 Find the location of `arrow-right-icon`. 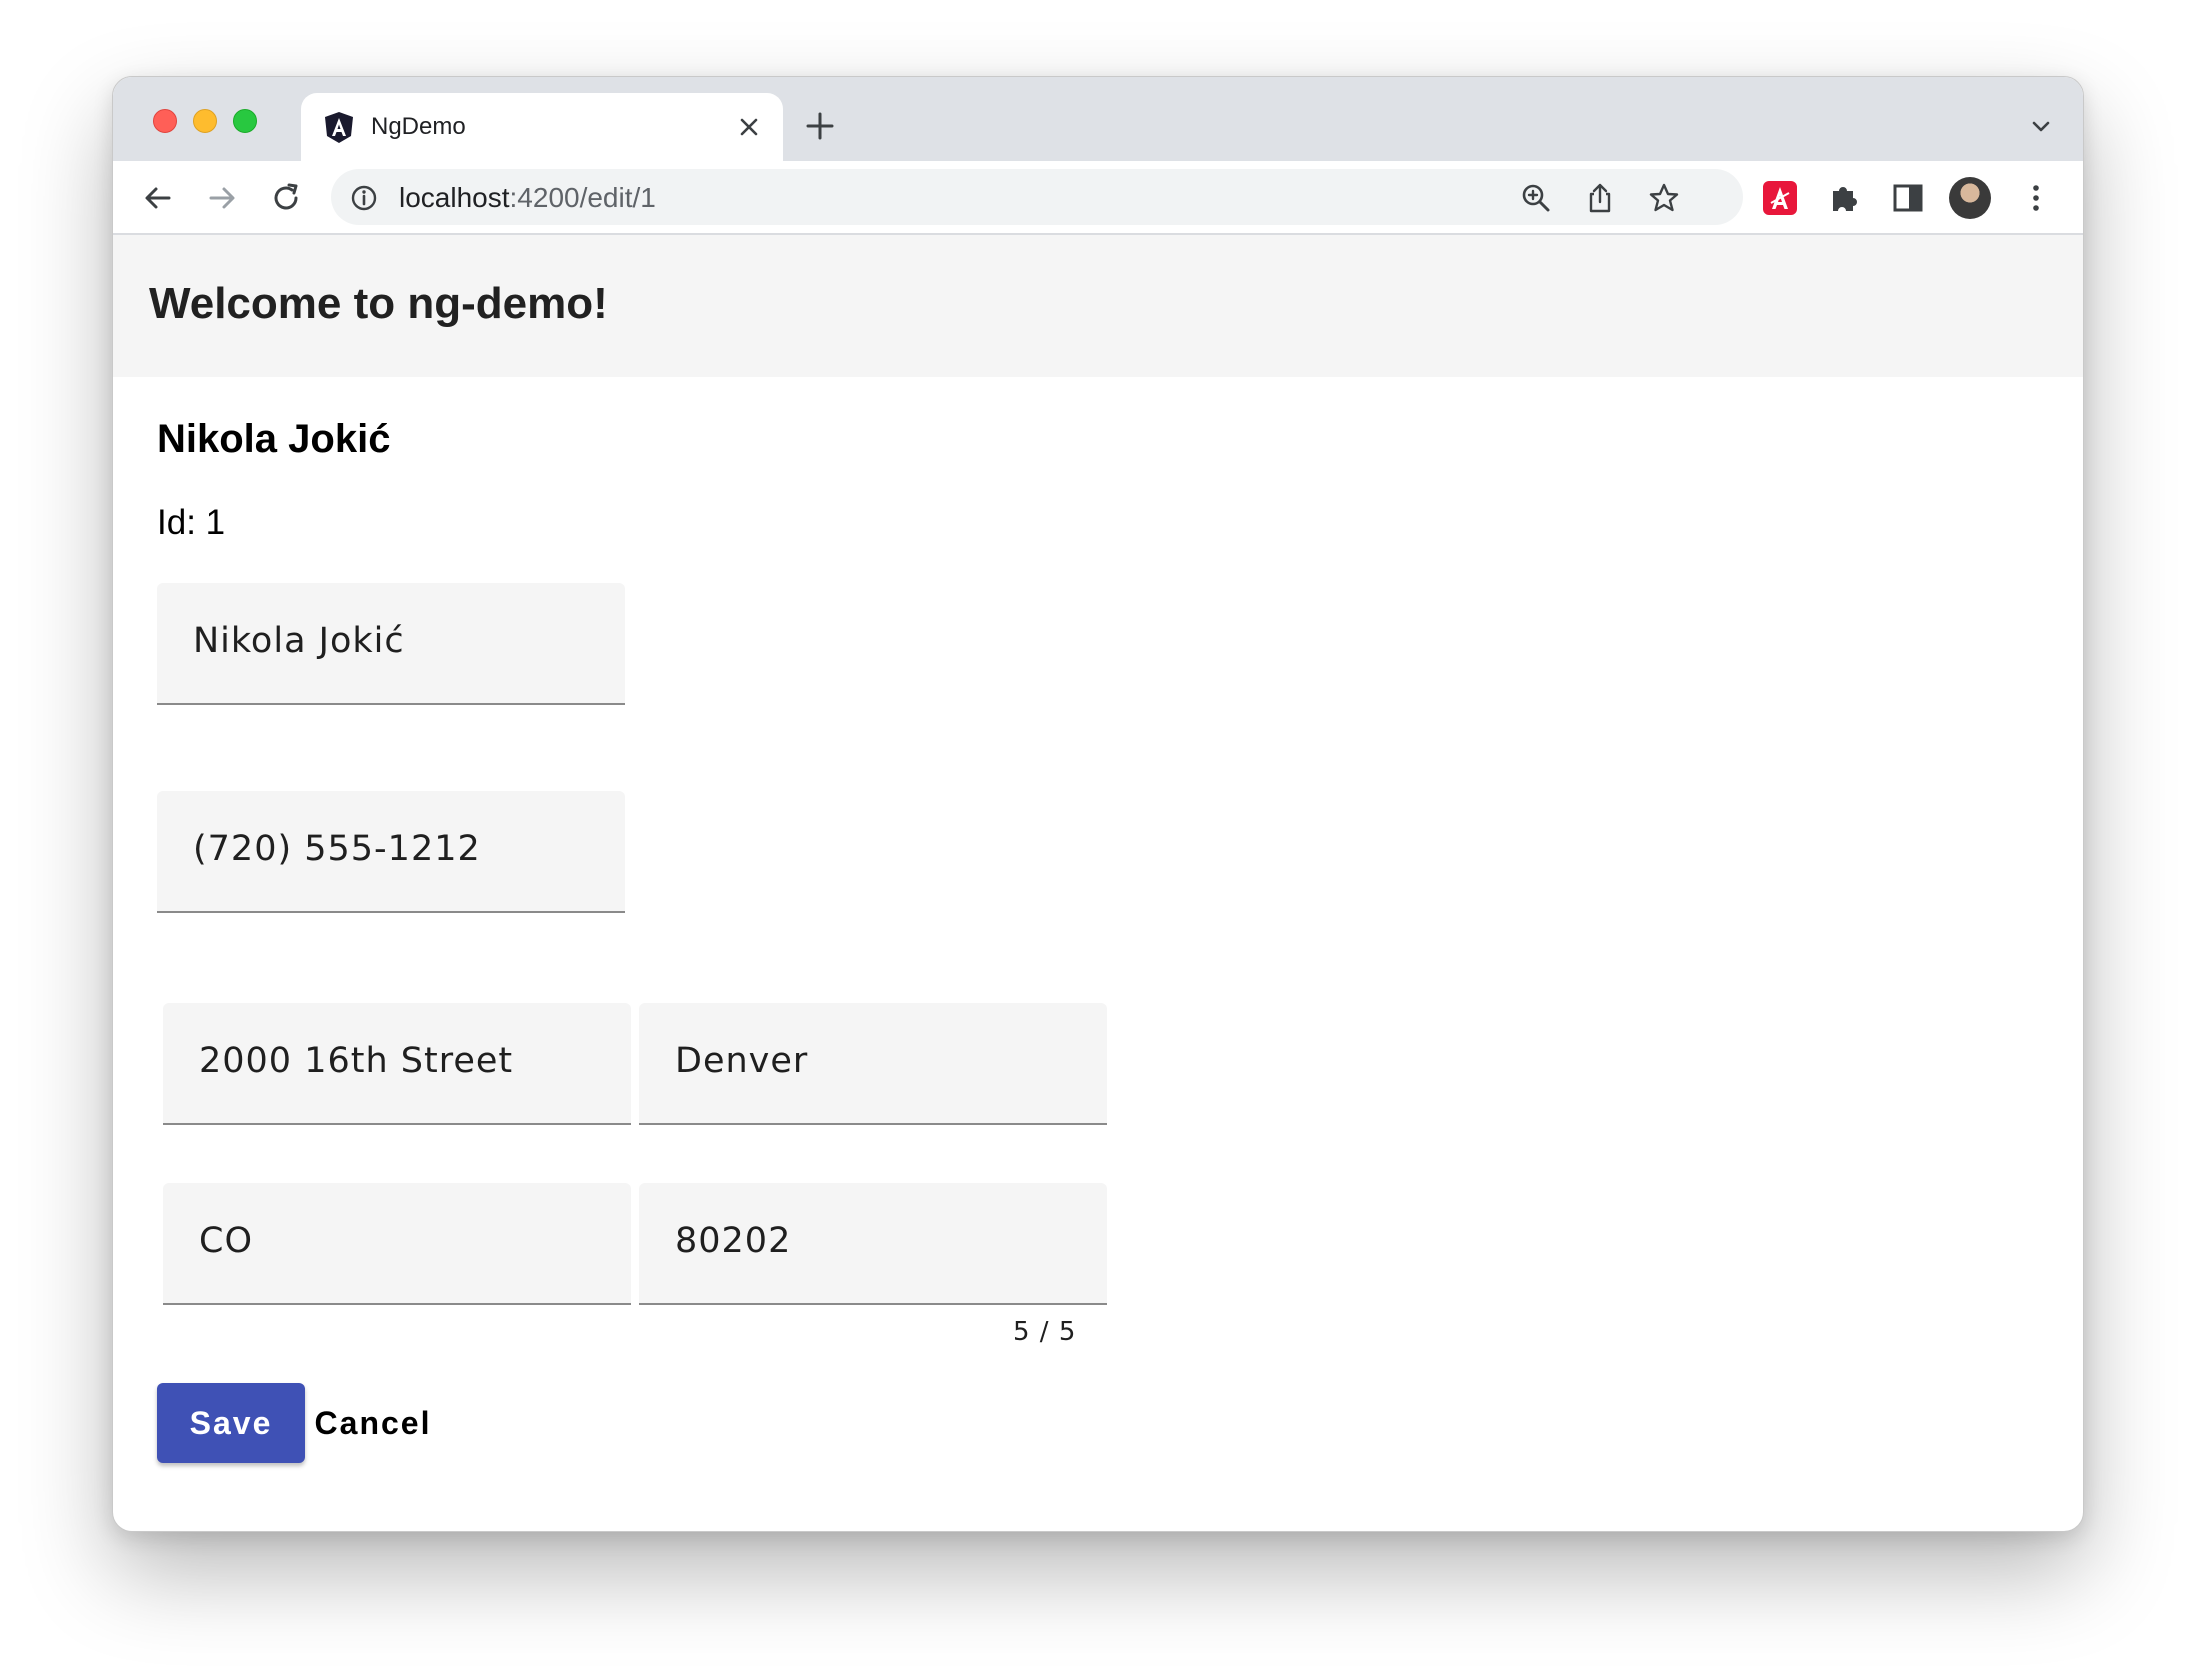

arrow-right-icon is located at coordinates (222, 198).